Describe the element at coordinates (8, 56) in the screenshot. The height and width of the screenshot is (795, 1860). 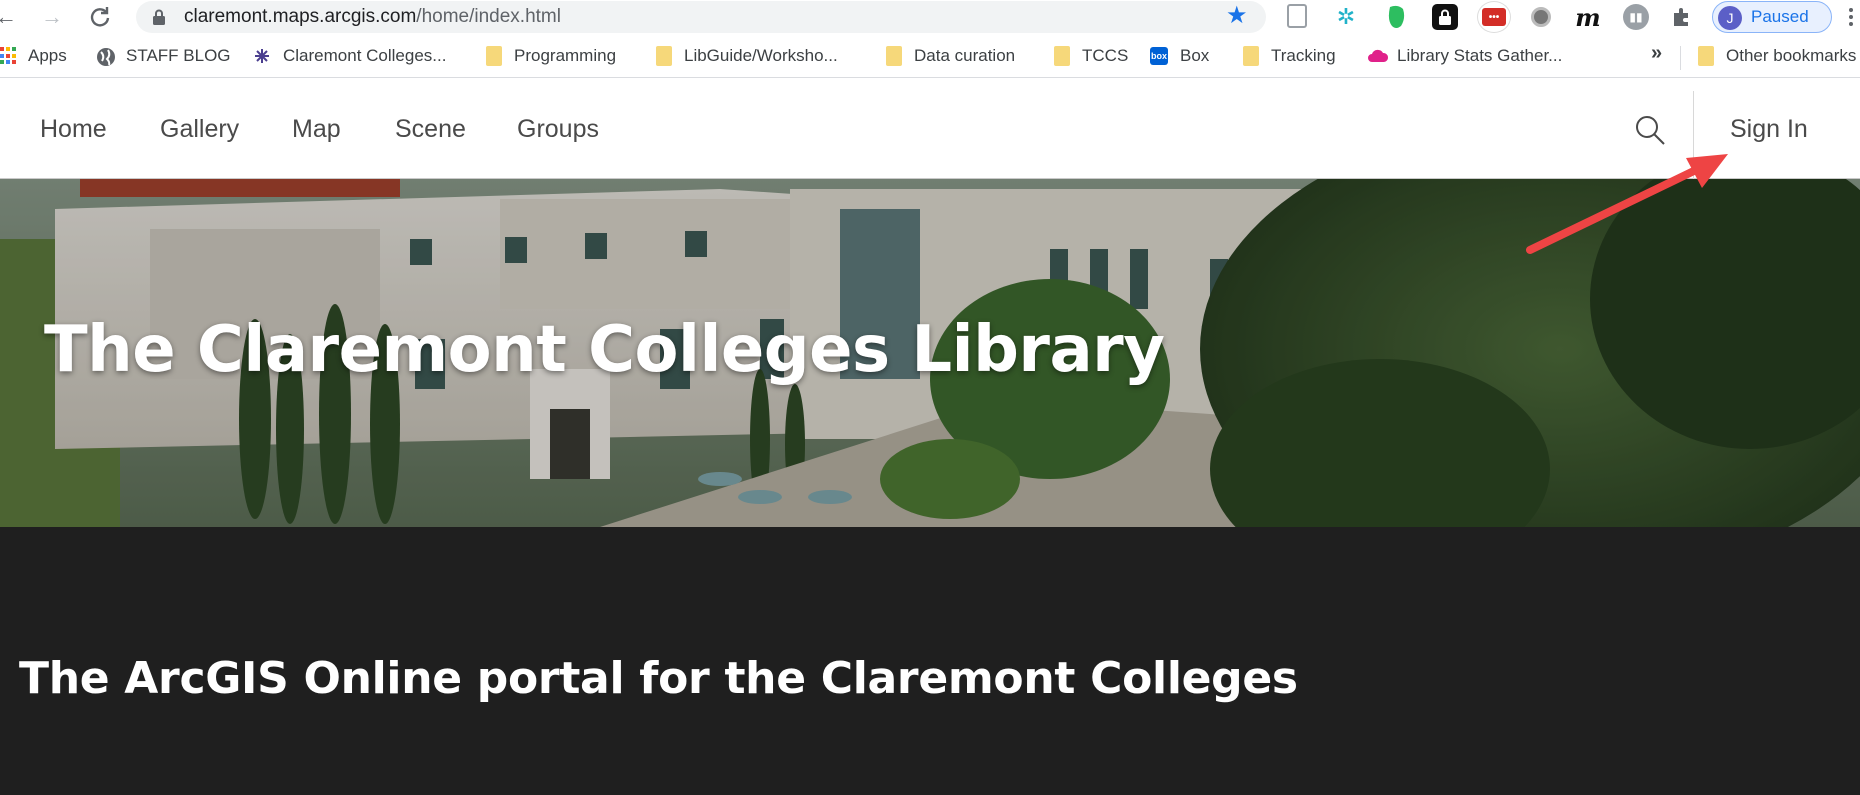
I see `apps-grid-icon` at that location.